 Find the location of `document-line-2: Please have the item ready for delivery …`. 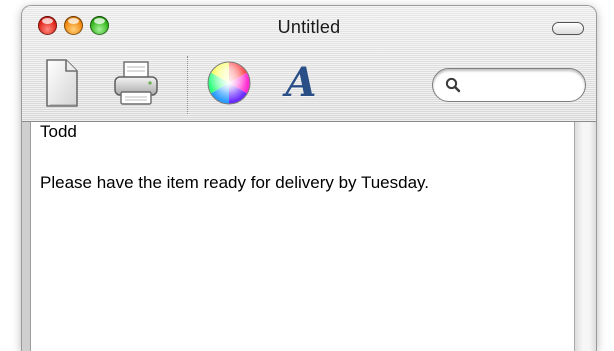

document-line-2: Please have the item ready for delivery … is located at coordinates (234, 182).